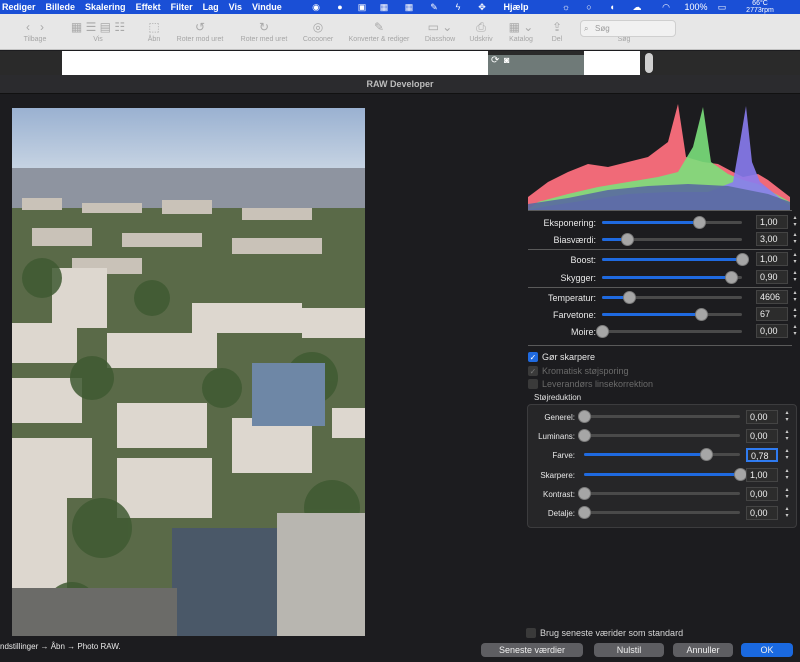 This screenshot has height=662, width=800. What do you see at coordinates (703, 650) in the screenshot?
I see `cancel-button: Annuller` at bounding box center [703, 650].